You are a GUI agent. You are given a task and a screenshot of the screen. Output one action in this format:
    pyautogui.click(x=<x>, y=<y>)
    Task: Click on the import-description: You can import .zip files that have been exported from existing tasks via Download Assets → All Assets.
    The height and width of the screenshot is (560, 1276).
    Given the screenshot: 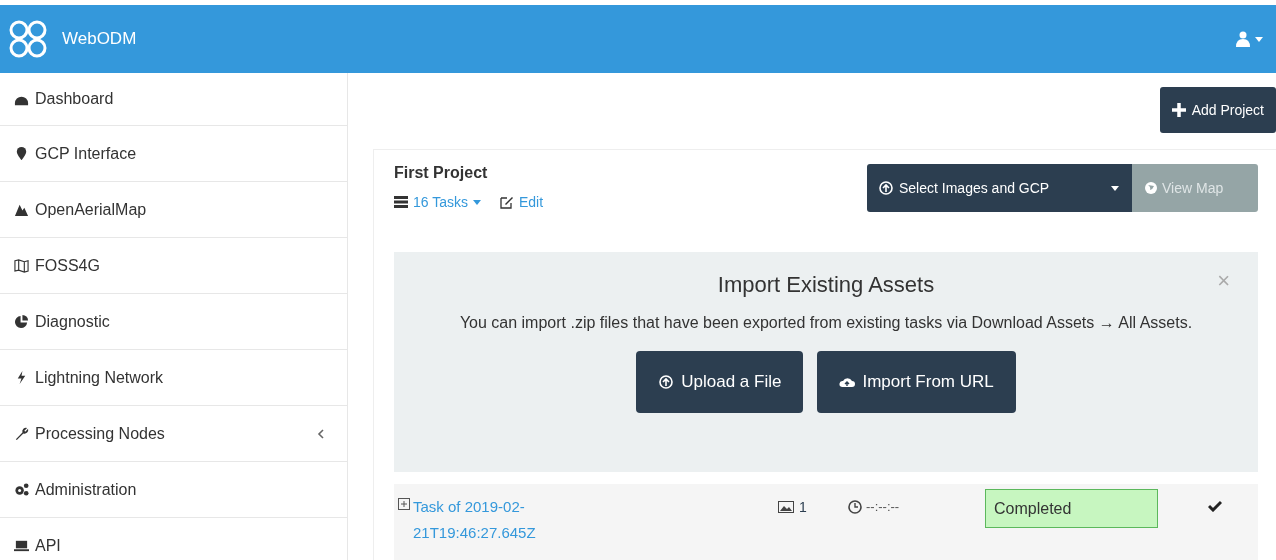 What is the action you would take?
    pyautogui.click(x=826, y=323)
    